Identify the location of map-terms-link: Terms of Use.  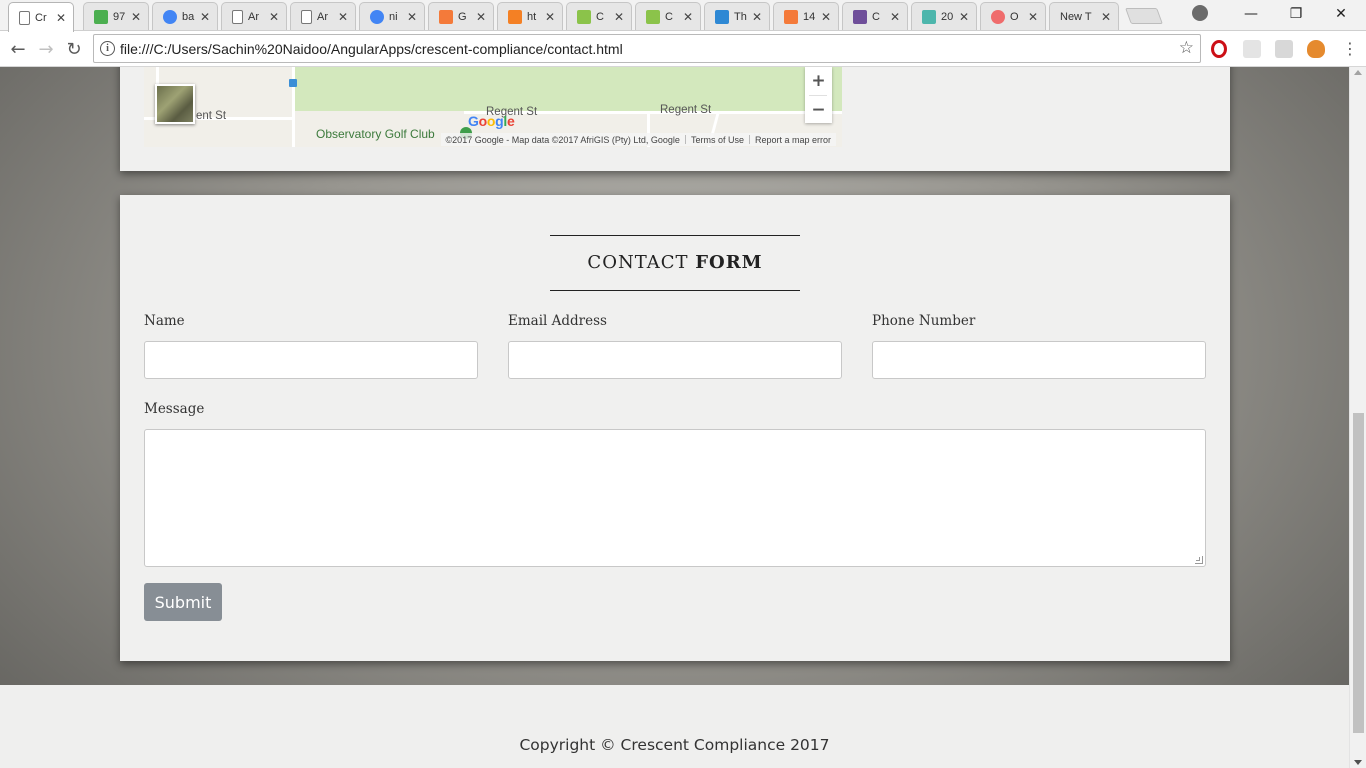
(717, 140).